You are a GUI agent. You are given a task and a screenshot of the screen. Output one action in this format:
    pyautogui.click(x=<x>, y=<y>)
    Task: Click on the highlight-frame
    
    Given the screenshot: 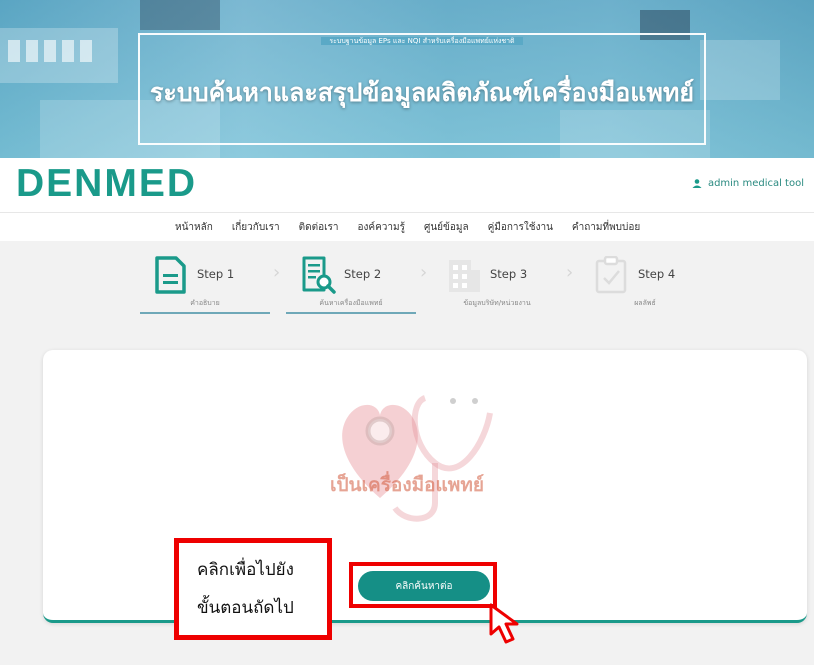 What is the action you would take?
    pyautogui.click(x=423, y=585)
    